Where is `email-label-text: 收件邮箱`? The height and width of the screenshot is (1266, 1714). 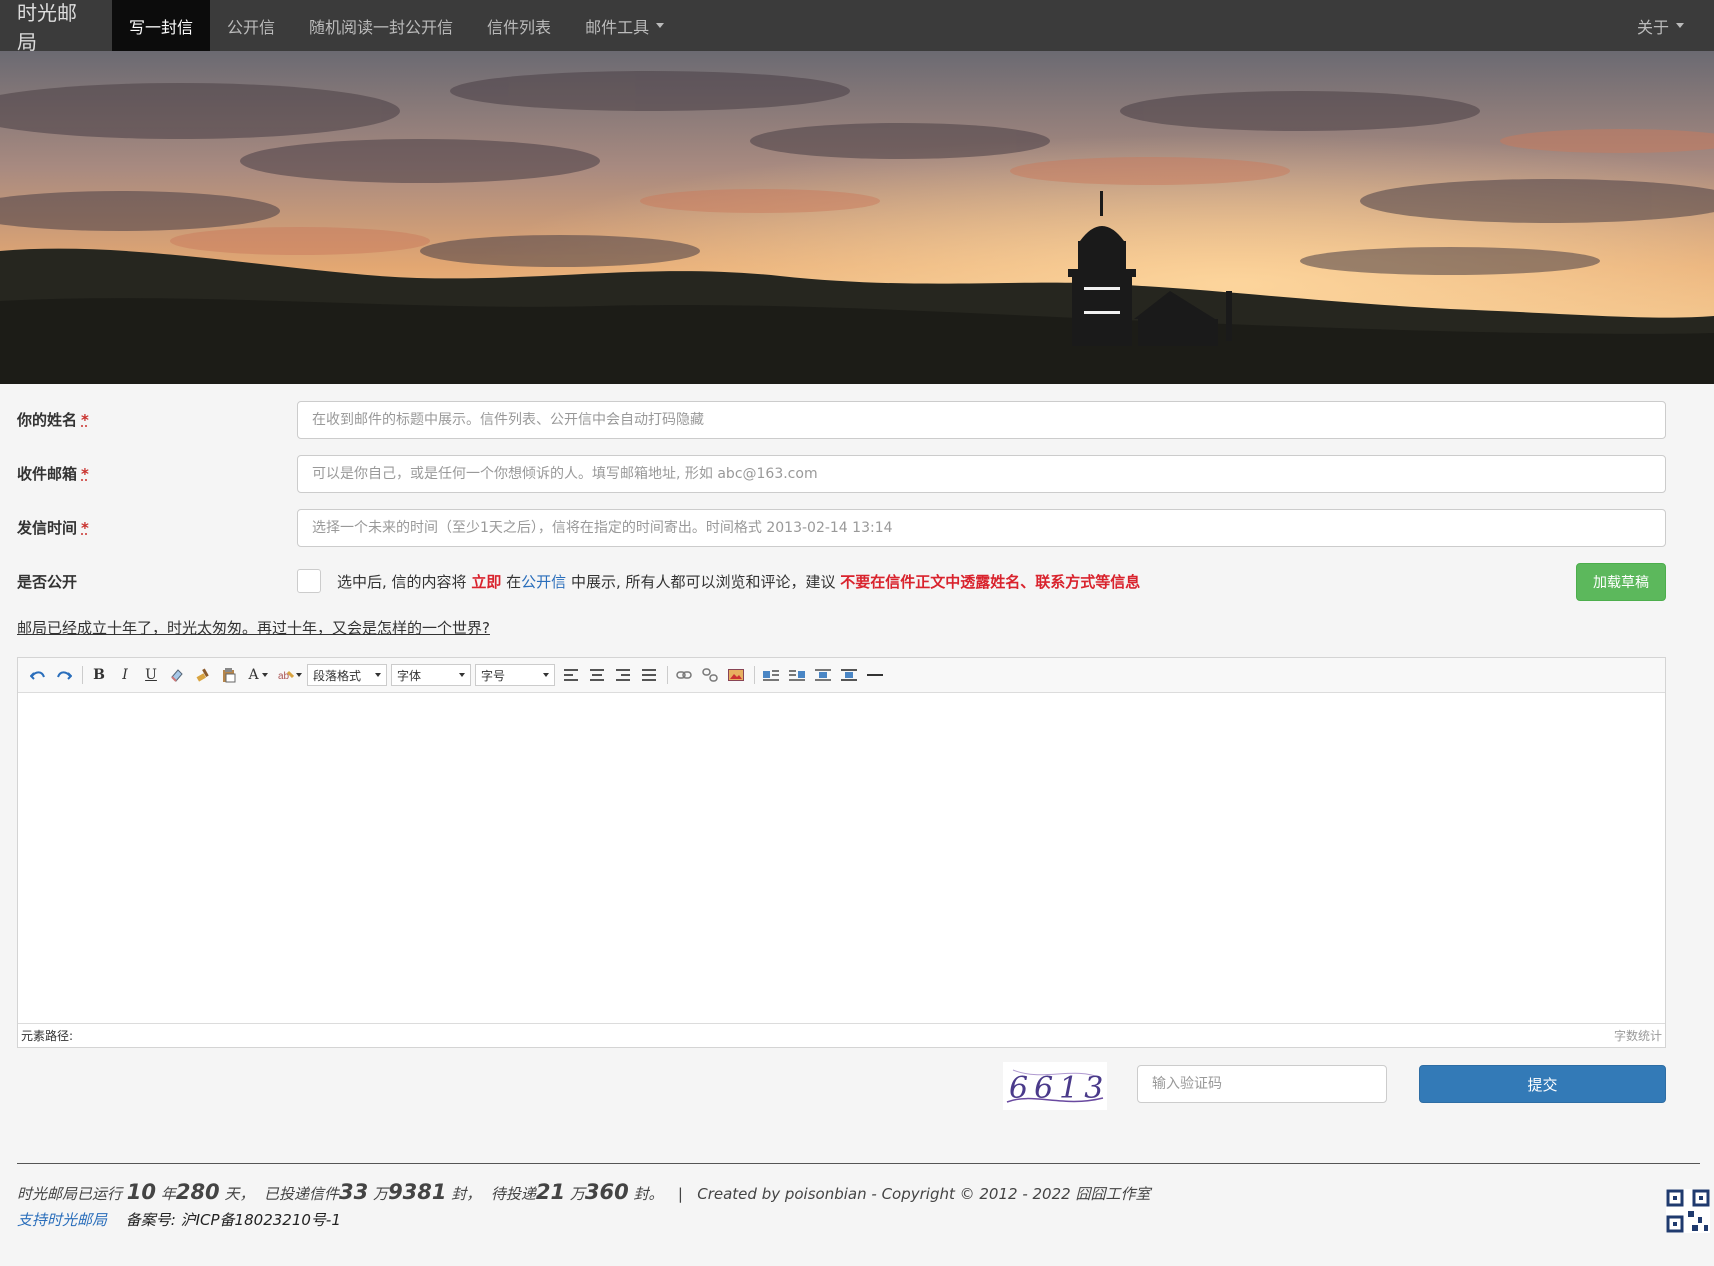 email-label-text: 收件邮箱 is located at coordinates (47, 474).